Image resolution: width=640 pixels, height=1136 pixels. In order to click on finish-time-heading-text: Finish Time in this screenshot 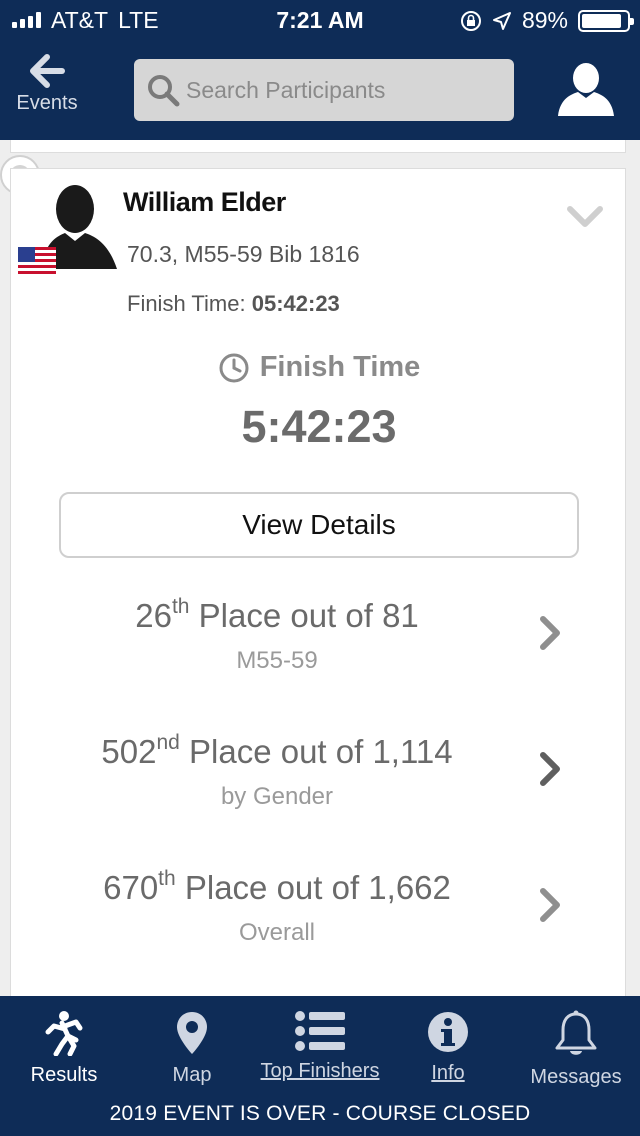, I will do `click(340, 367)`.